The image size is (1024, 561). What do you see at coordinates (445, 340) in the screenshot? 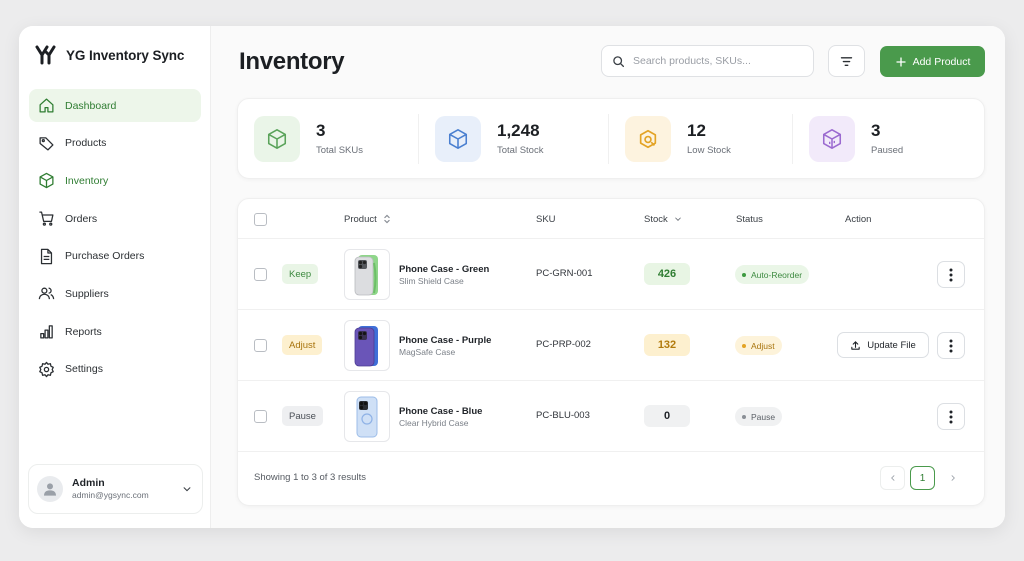
I see `product-name: Phone Case - Purple` at bounding box center [445, 340].